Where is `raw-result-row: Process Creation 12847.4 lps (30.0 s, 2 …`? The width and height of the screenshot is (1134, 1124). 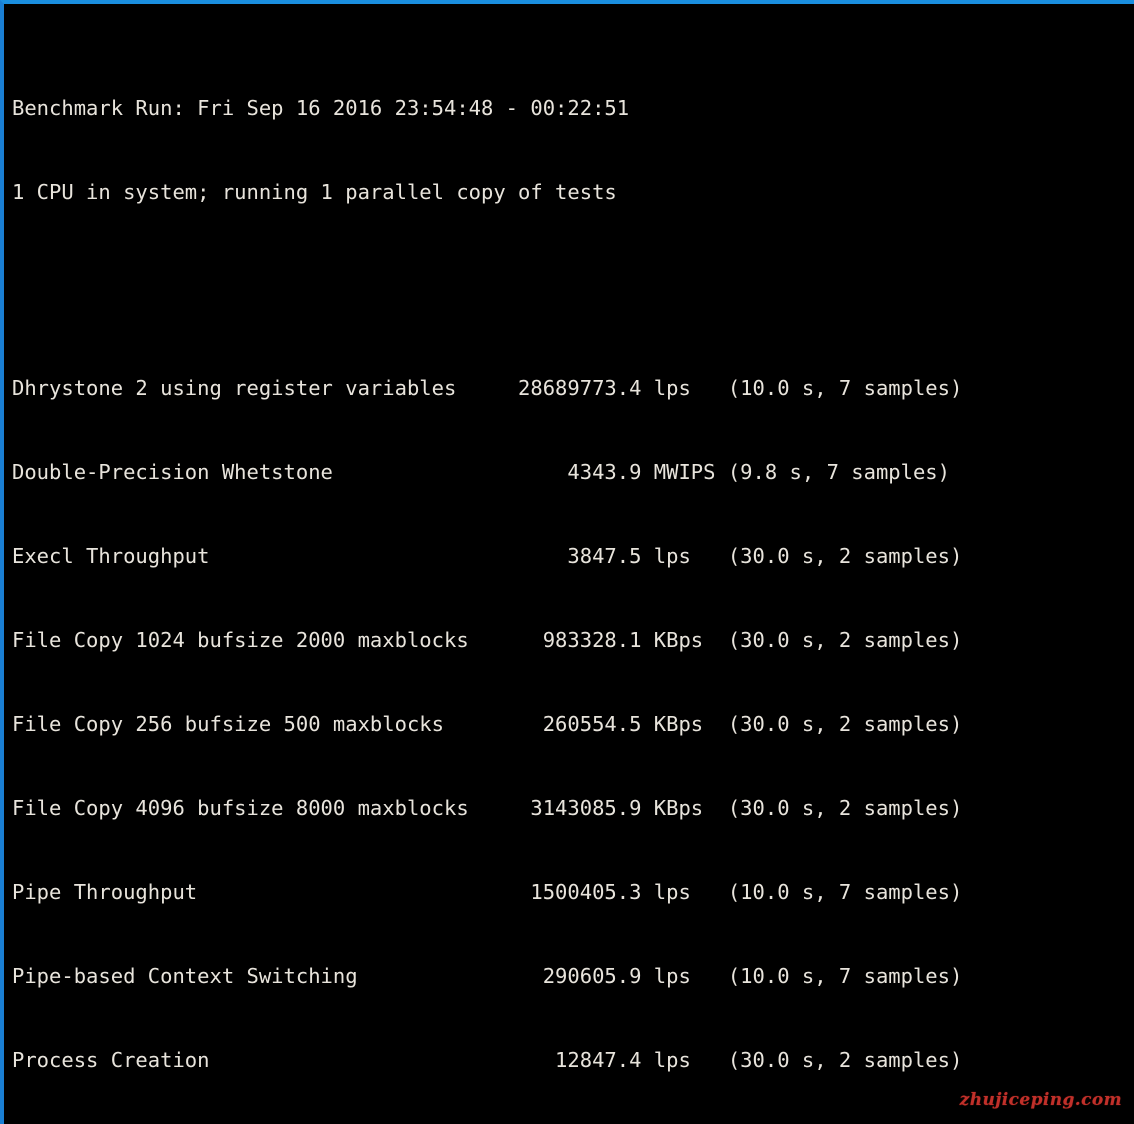 raw-result-row: Process Creation 12847.4 lps (30.0 s, 2 … is located at coordinates (487, 1060).